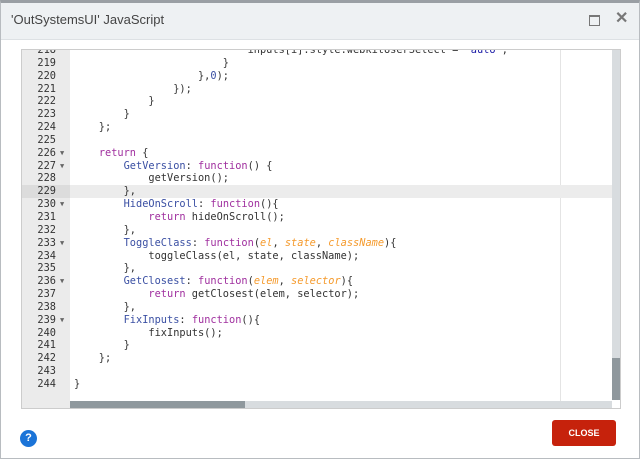  I want to click on code-line: 240 fixInputs();, so click(321, 333).